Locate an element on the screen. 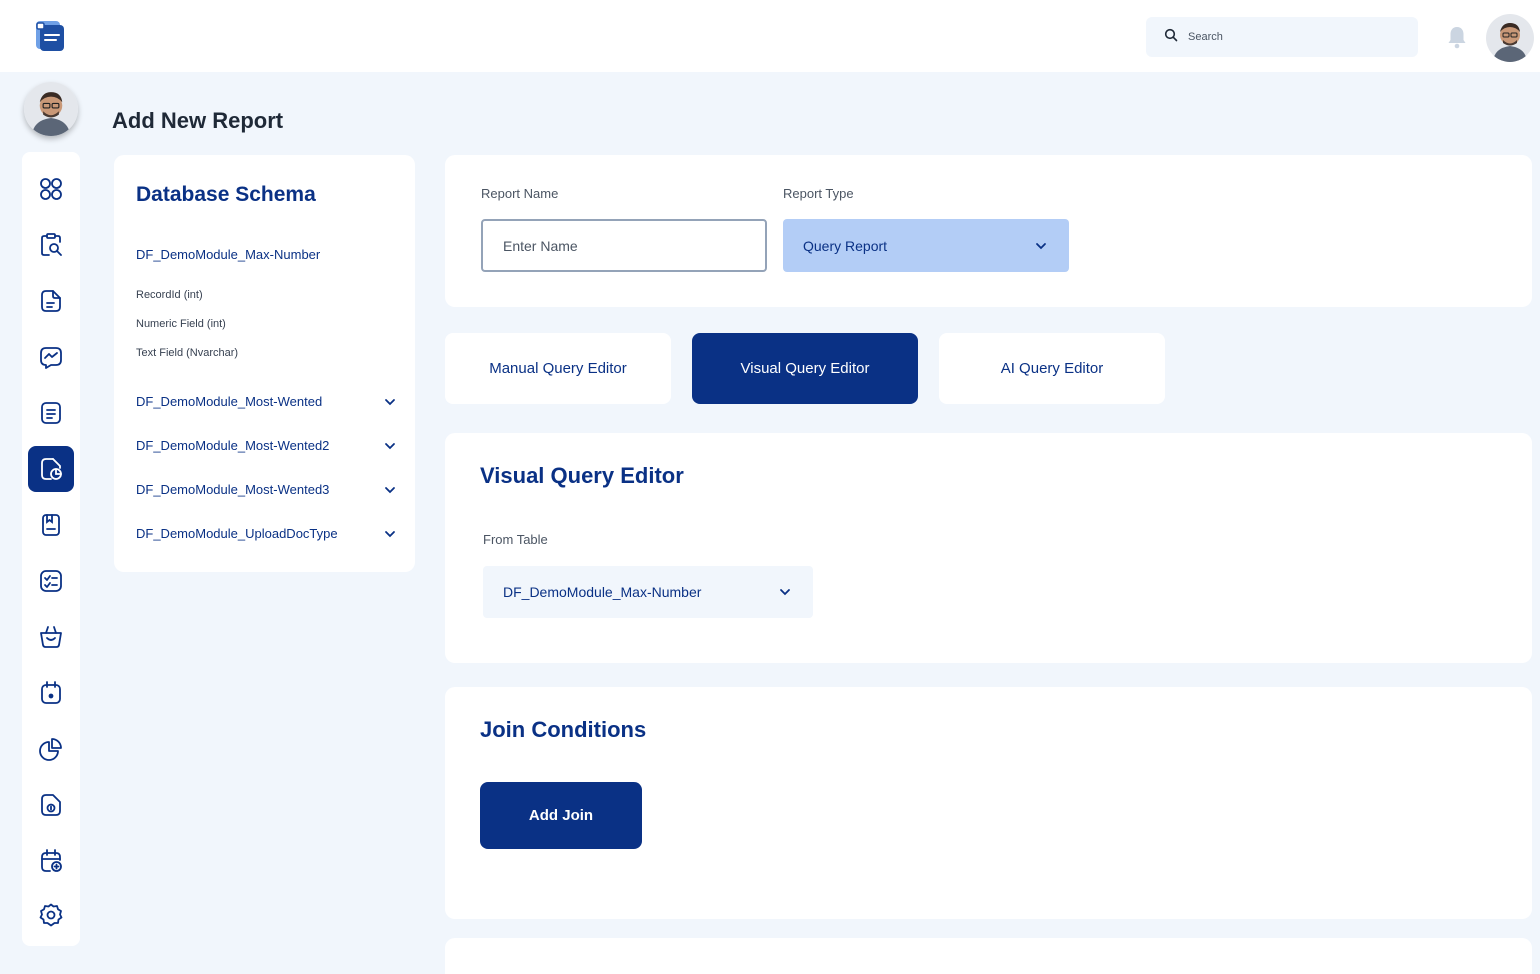 This screenshot has height=974, width=1540. pie-report-icon is located at coordinates (51, 469).